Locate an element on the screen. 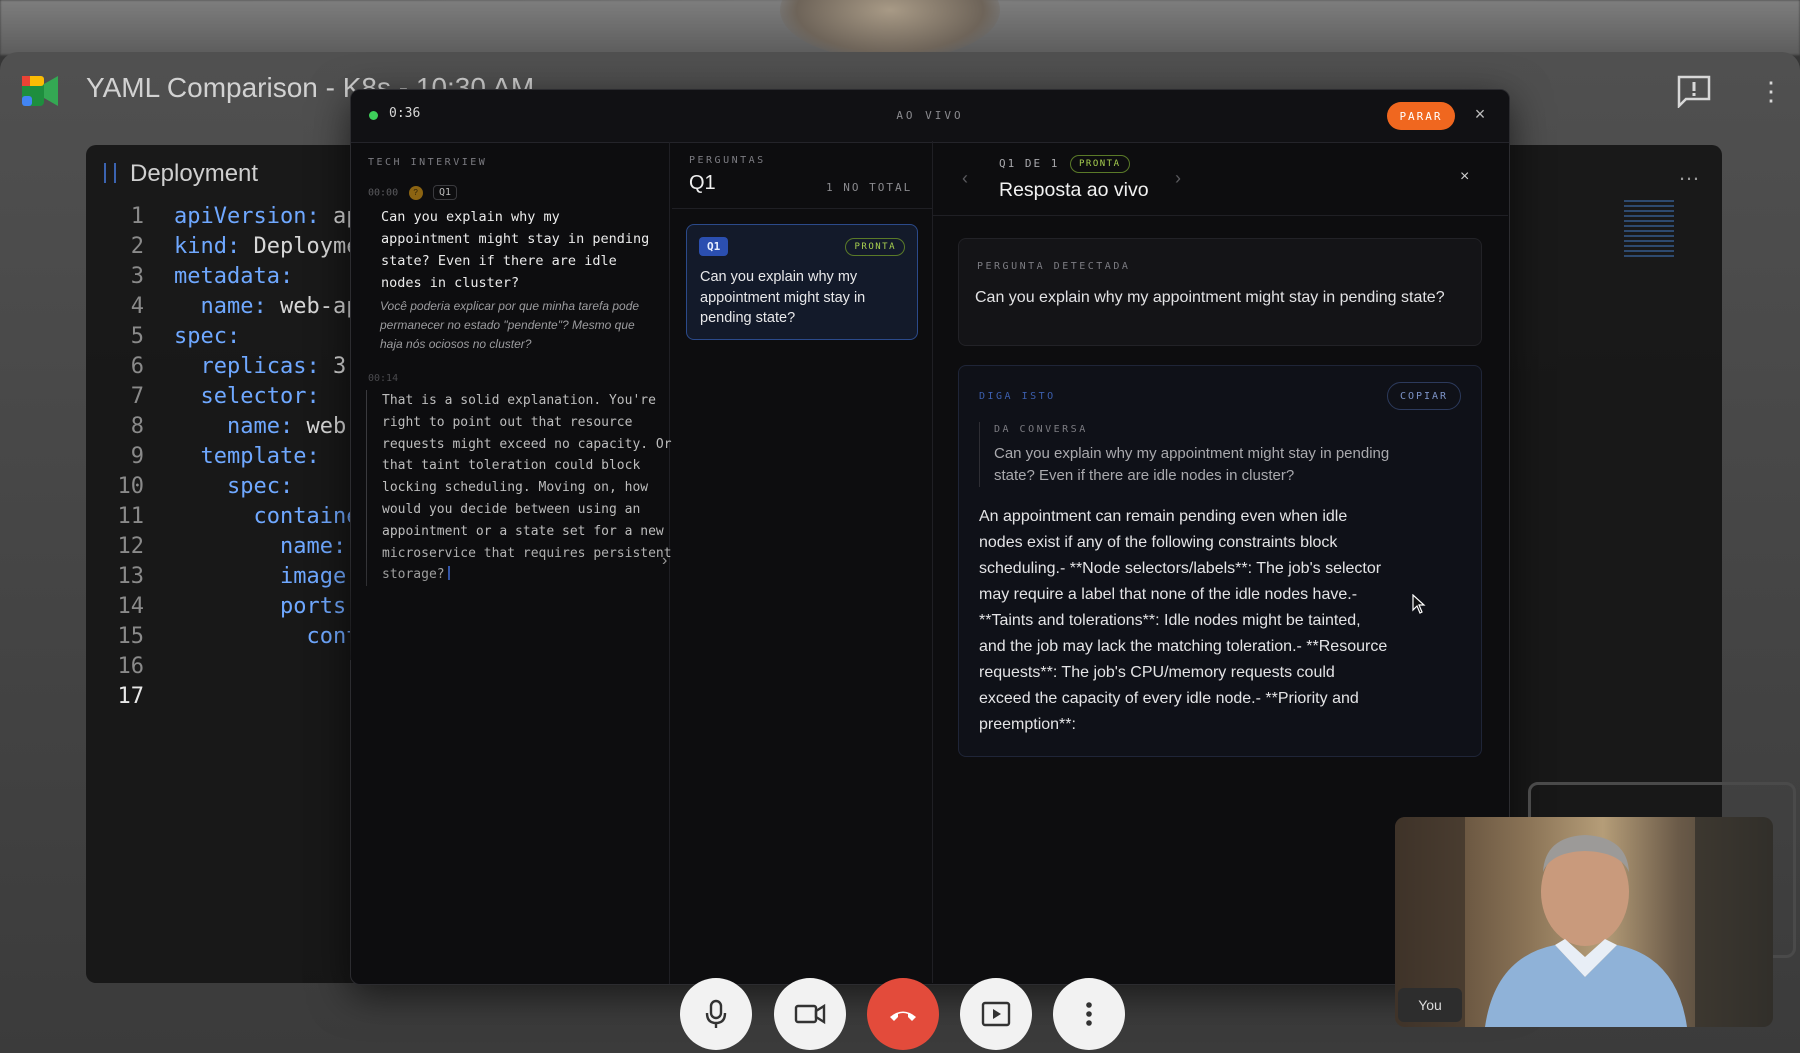  camera-icon is located at coordinates (810, 1014).